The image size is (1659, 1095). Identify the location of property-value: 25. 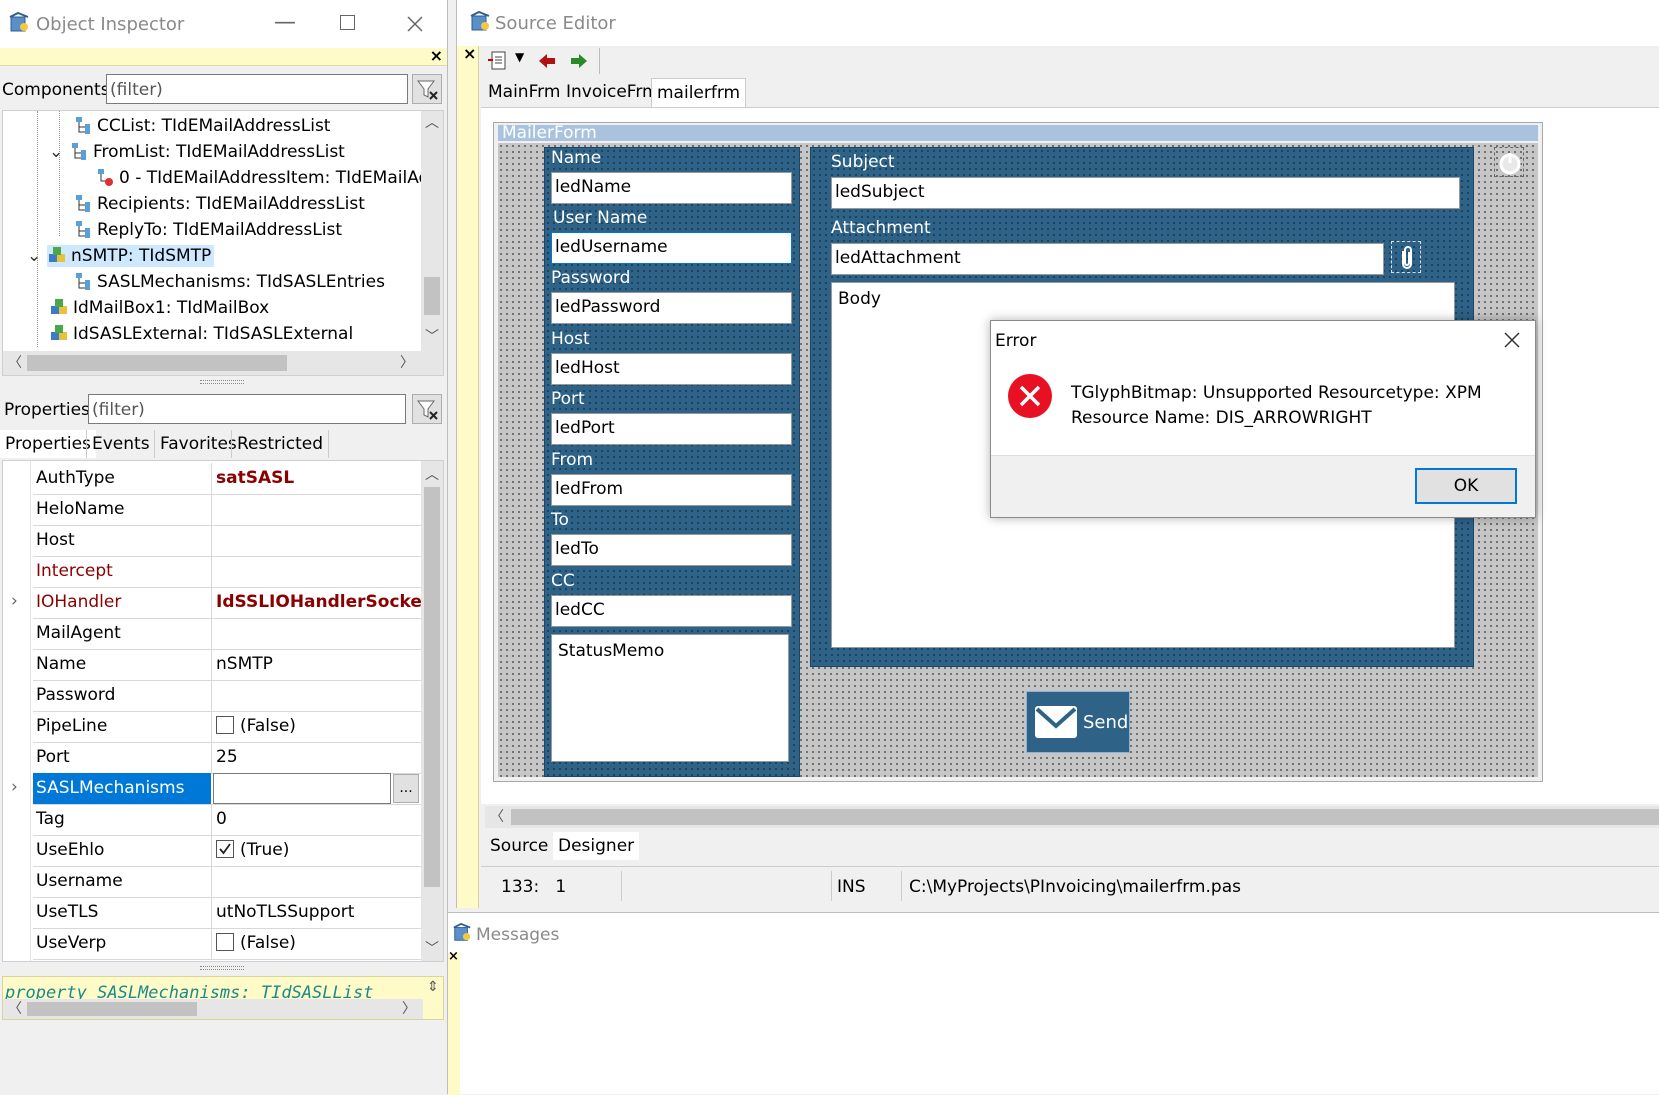
(318, 757).